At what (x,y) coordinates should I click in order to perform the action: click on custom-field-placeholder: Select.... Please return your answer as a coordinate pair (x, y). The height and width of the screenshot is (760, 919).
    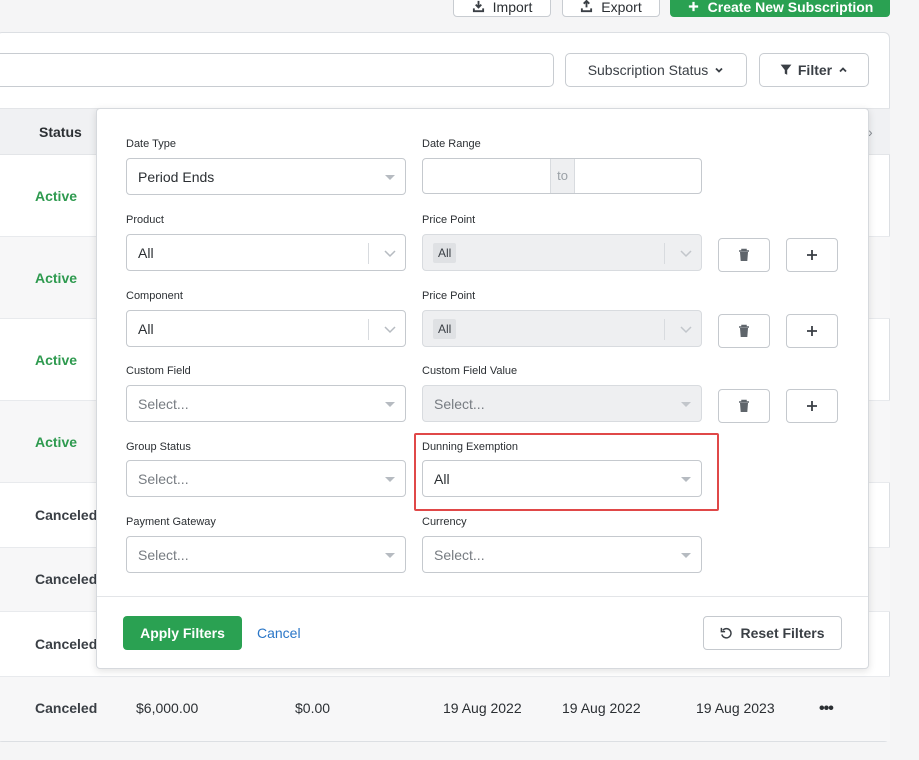
    Looking at the image, I should click on (163, 404).